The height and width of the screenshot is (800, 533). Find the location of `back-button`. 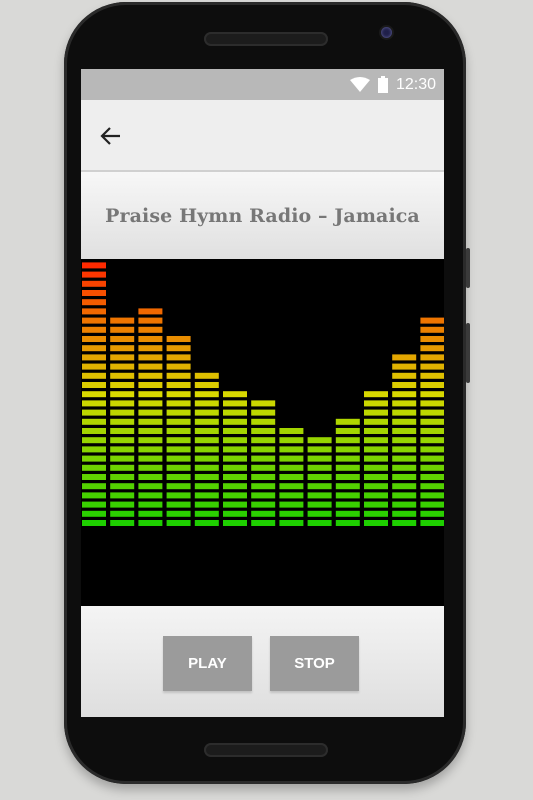

back-button is located at coordinates (111, 136).